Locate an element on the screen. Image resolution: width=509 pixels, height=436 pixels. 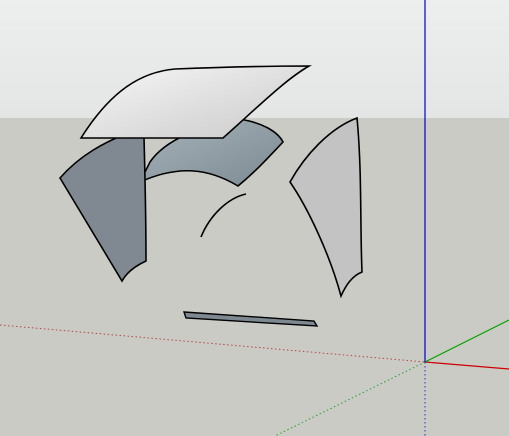
top-curved-panel is located at coordinates (195, 102).